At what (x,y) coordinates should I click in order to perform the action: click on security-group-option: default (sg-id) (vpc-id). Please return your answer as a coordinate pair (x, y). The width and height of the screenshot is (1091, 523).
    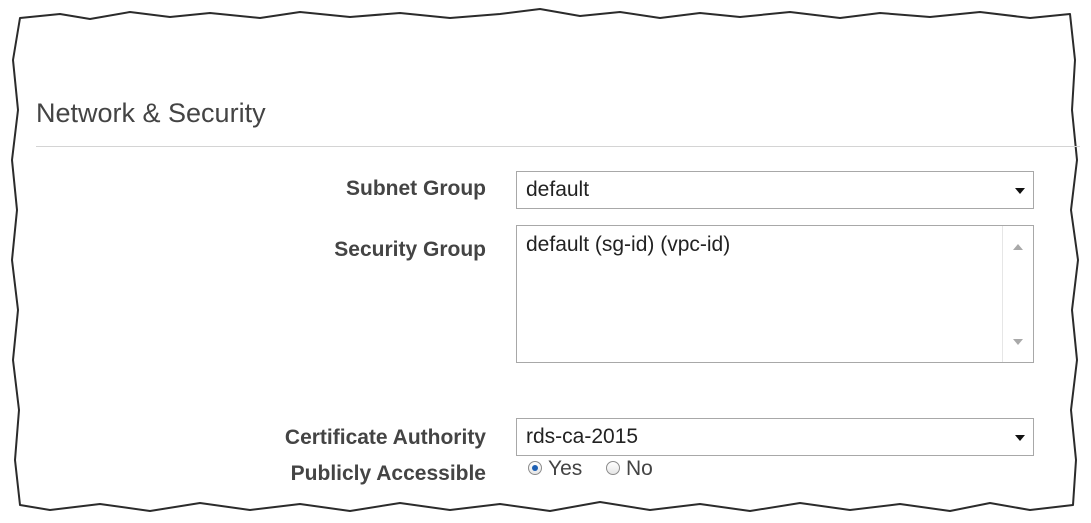
    Looking at the image, I should click on (628, 245).